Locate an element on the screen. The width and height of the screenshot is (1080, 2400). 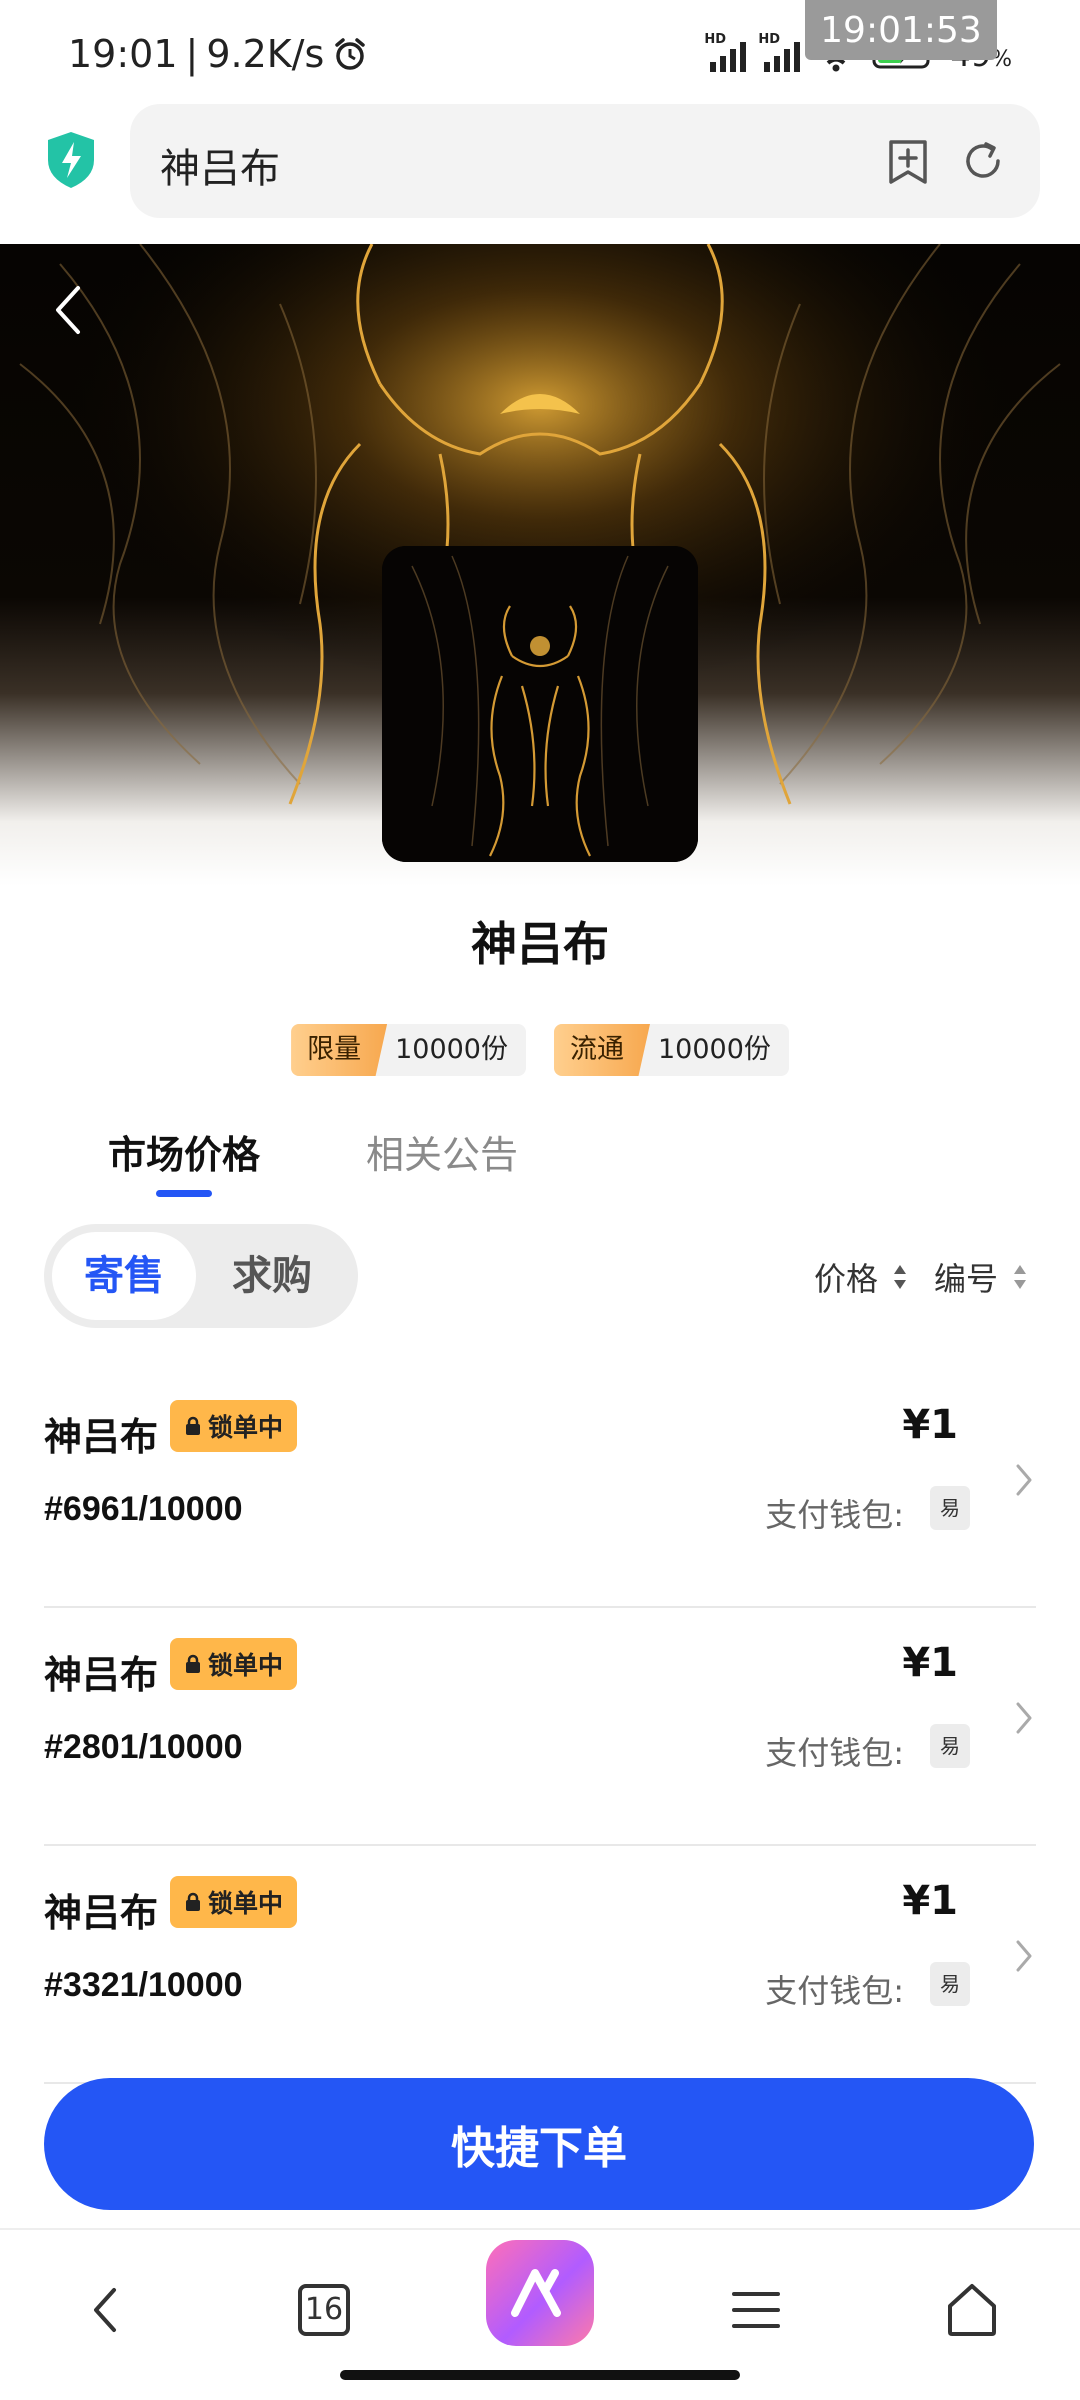
product-thumbnail-art is located at coordinates (540, 704).